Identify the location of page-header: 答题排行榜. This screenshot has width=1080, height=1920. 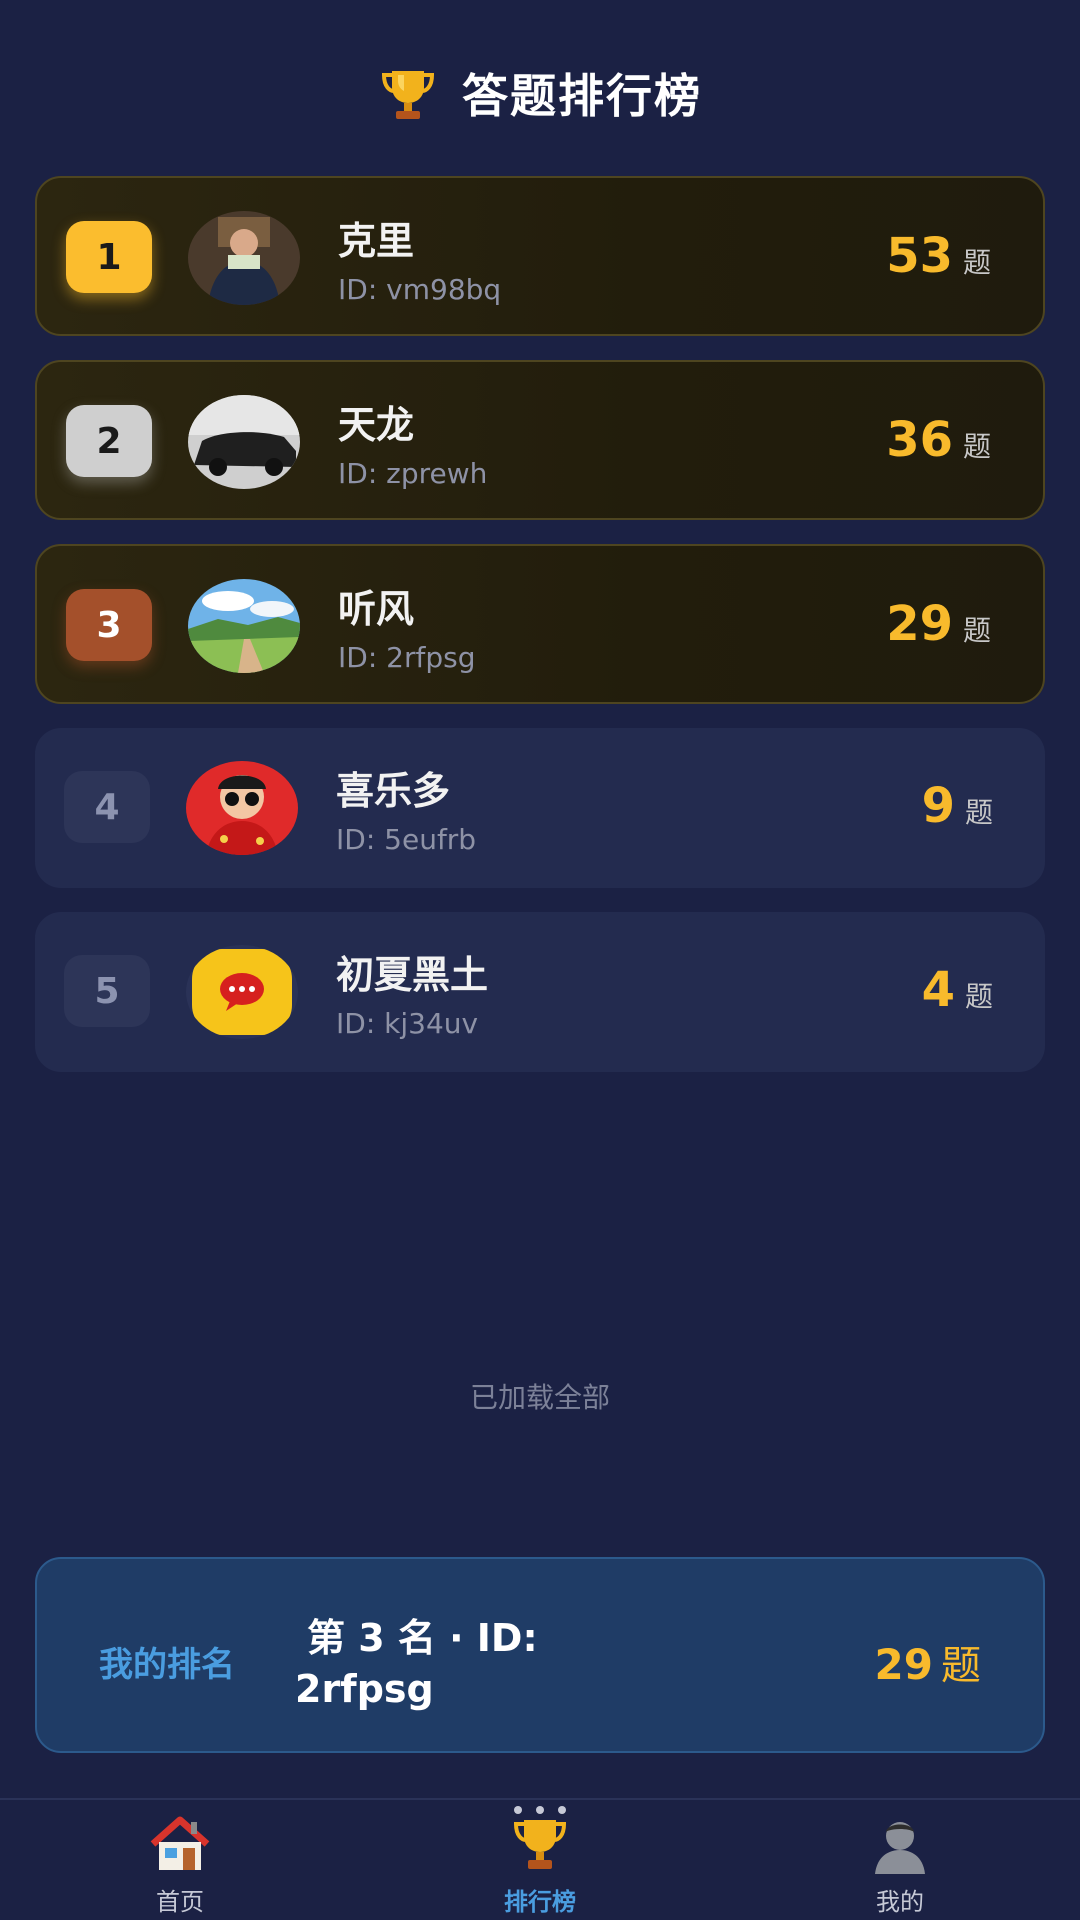
(540, 93).